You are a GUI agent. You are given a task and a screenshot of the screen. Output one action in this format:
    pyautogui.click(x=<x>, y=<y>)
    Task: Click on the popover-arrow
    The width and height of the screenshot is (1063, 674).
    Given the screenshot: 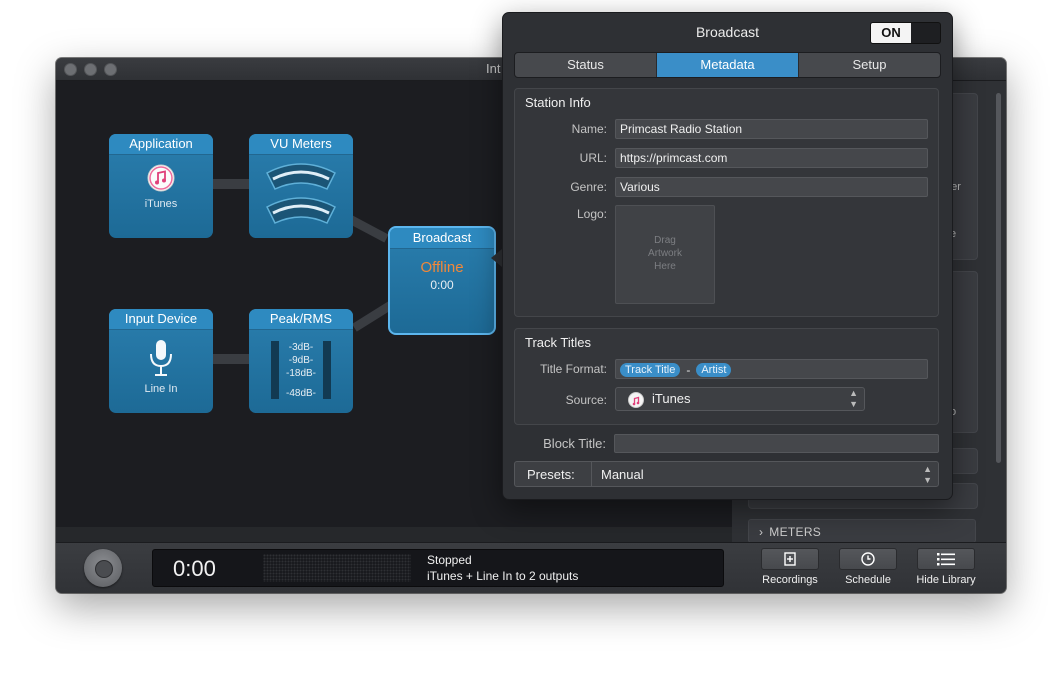 What is the action you would take?
    pyautogui.click(x=496, y=258)
    